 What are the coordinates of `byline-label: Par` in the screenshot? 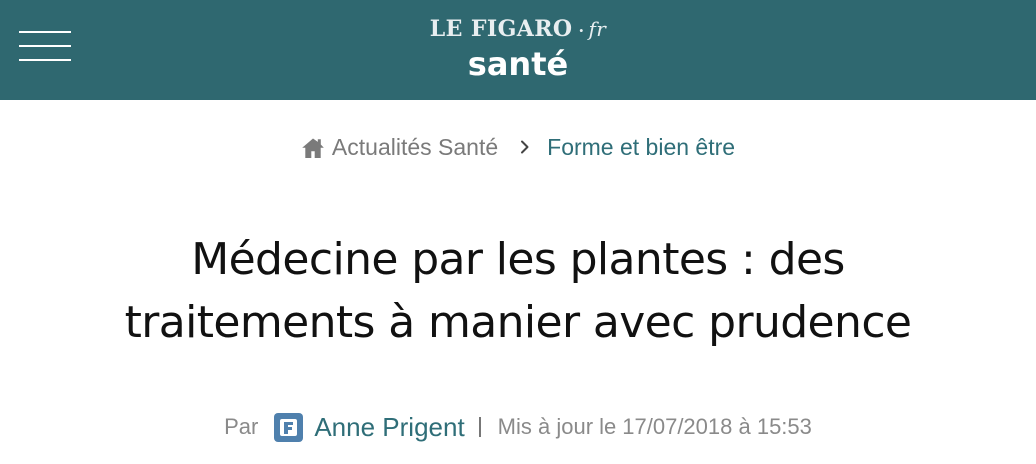 It's located at (241, 426).